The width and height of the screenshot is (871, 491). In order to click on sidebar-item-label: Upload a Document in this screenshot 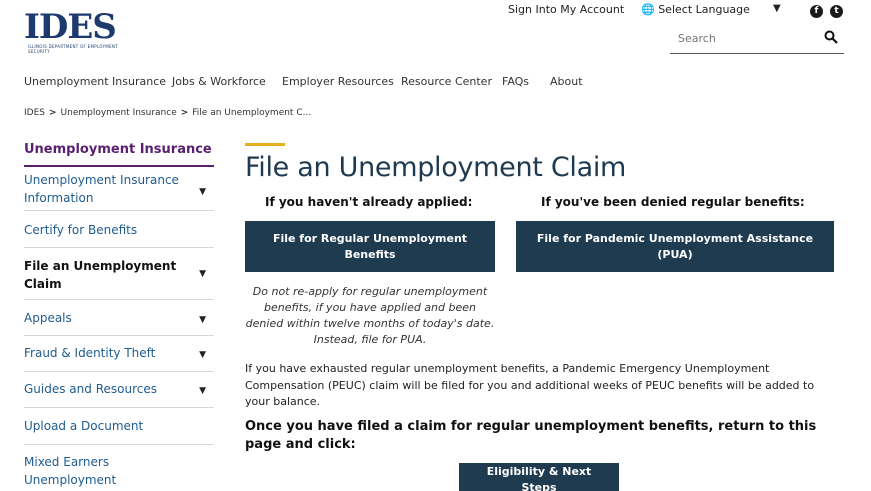, I will do `click(84, 426)`.